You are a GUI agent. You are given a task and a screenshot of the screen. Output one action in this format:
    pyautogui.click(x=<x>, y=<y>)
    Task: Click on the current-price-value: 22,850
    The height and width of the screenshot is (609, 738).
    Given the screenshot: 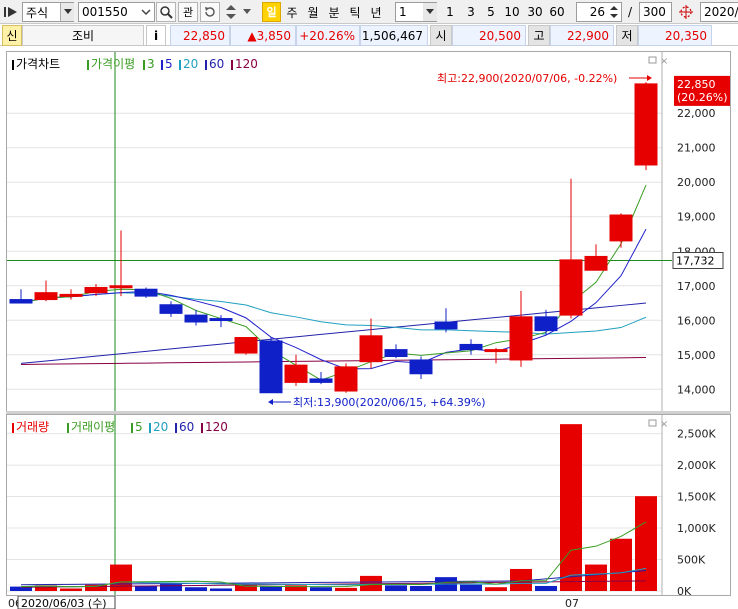 What is the action you would take?
    pyautogui.click(x=204, y=35)
    